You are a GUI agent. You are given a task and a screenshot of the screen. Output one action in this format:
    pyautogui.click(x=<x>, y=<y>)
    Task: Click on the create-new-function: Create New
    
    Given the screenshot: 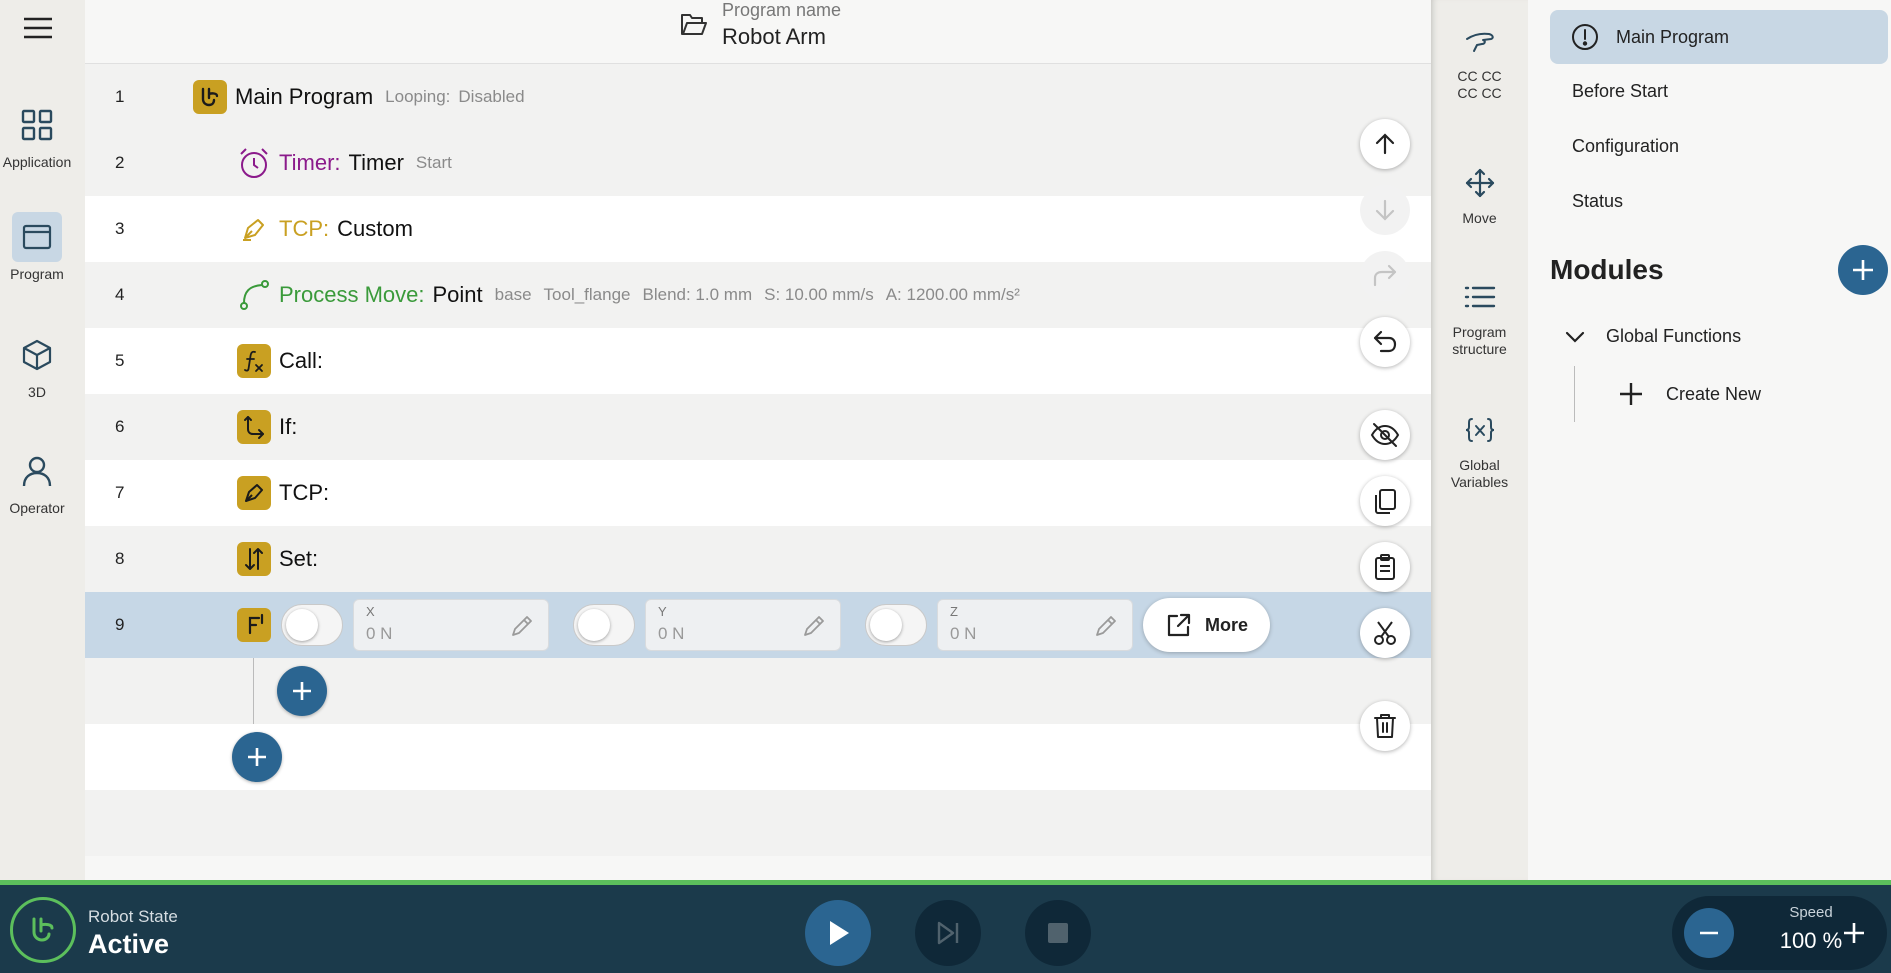 What is the action you would take?
    pyautogui.click(x=1689, y=394)
    